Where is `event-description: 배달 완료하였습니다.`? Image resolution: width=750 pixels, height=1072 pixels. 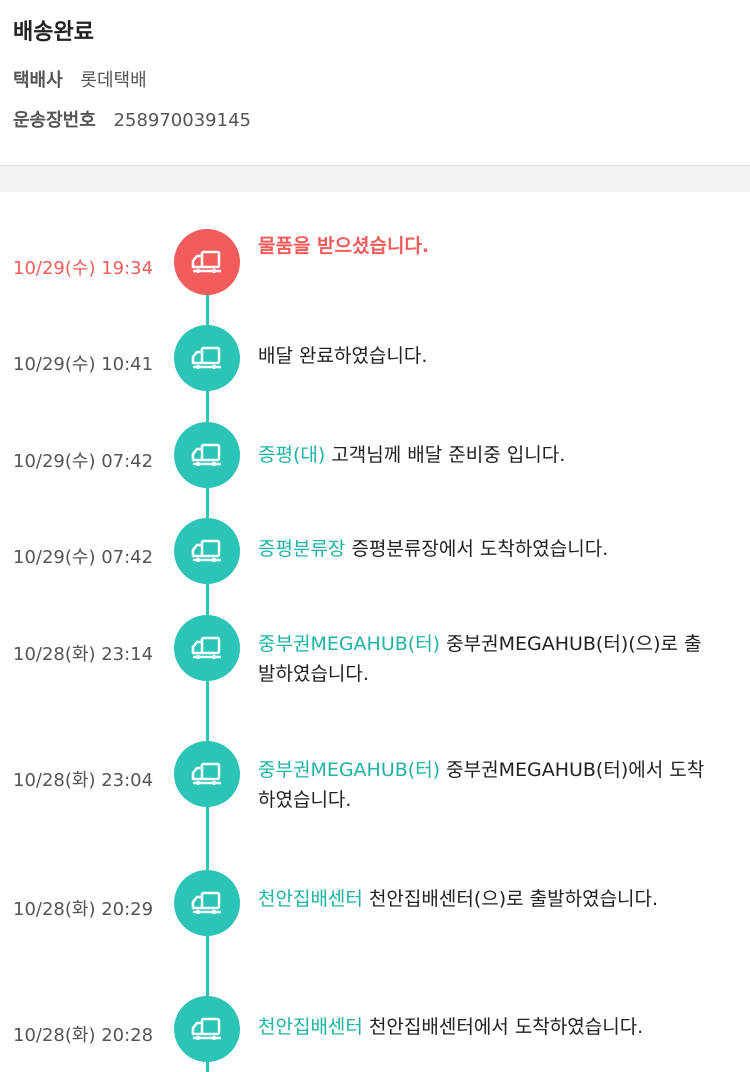 event-description: 배달 완료하였습니다. is located at coordinates (495, 356).